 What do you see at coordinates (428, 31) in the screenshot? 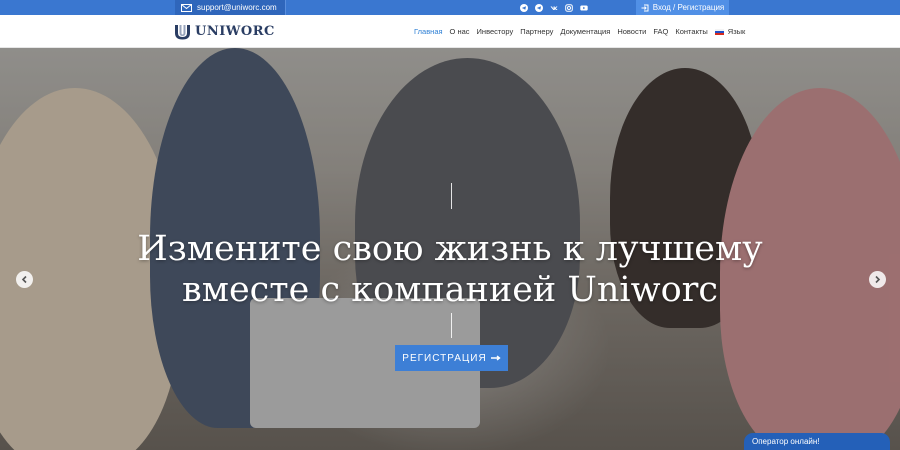
I see `nav-item-home: Главная` at bounding box center [428, 31].